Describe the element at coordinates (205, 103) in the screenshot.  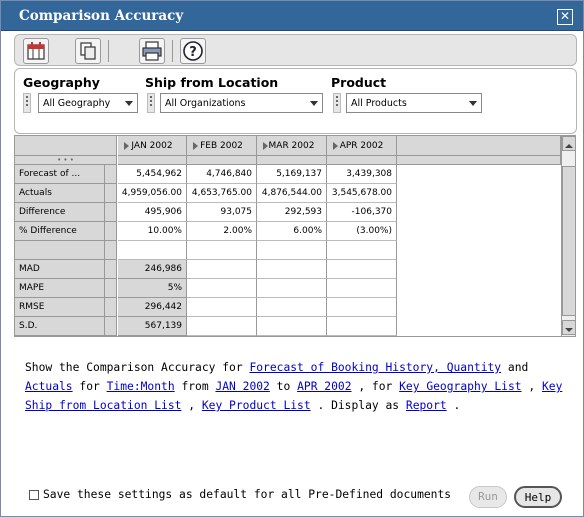
I see `ship-from-value: All Organizations` at that location.